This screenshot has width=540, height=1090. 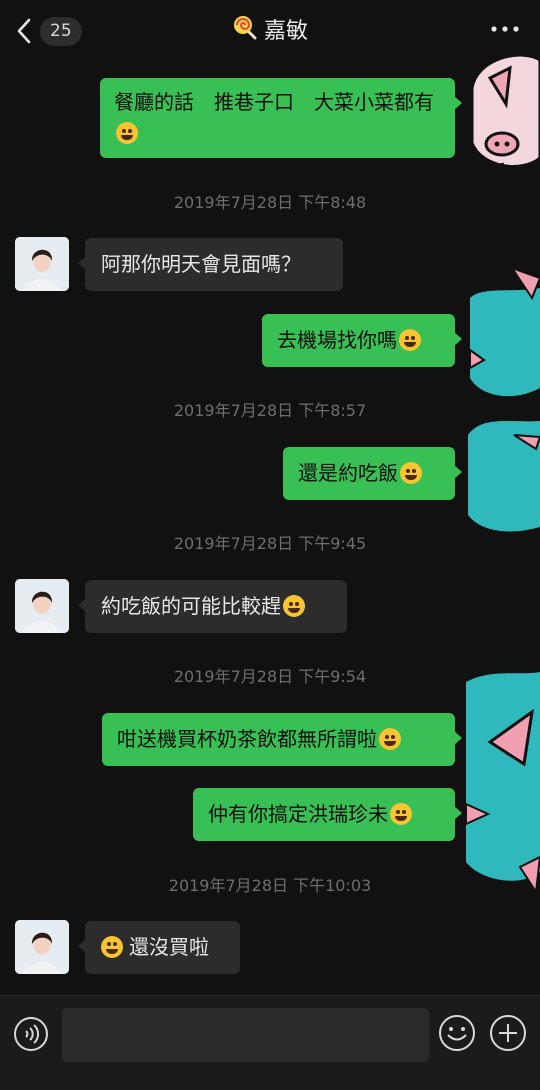 I want to click on lollipop-icon, so click(x=245, y=32).